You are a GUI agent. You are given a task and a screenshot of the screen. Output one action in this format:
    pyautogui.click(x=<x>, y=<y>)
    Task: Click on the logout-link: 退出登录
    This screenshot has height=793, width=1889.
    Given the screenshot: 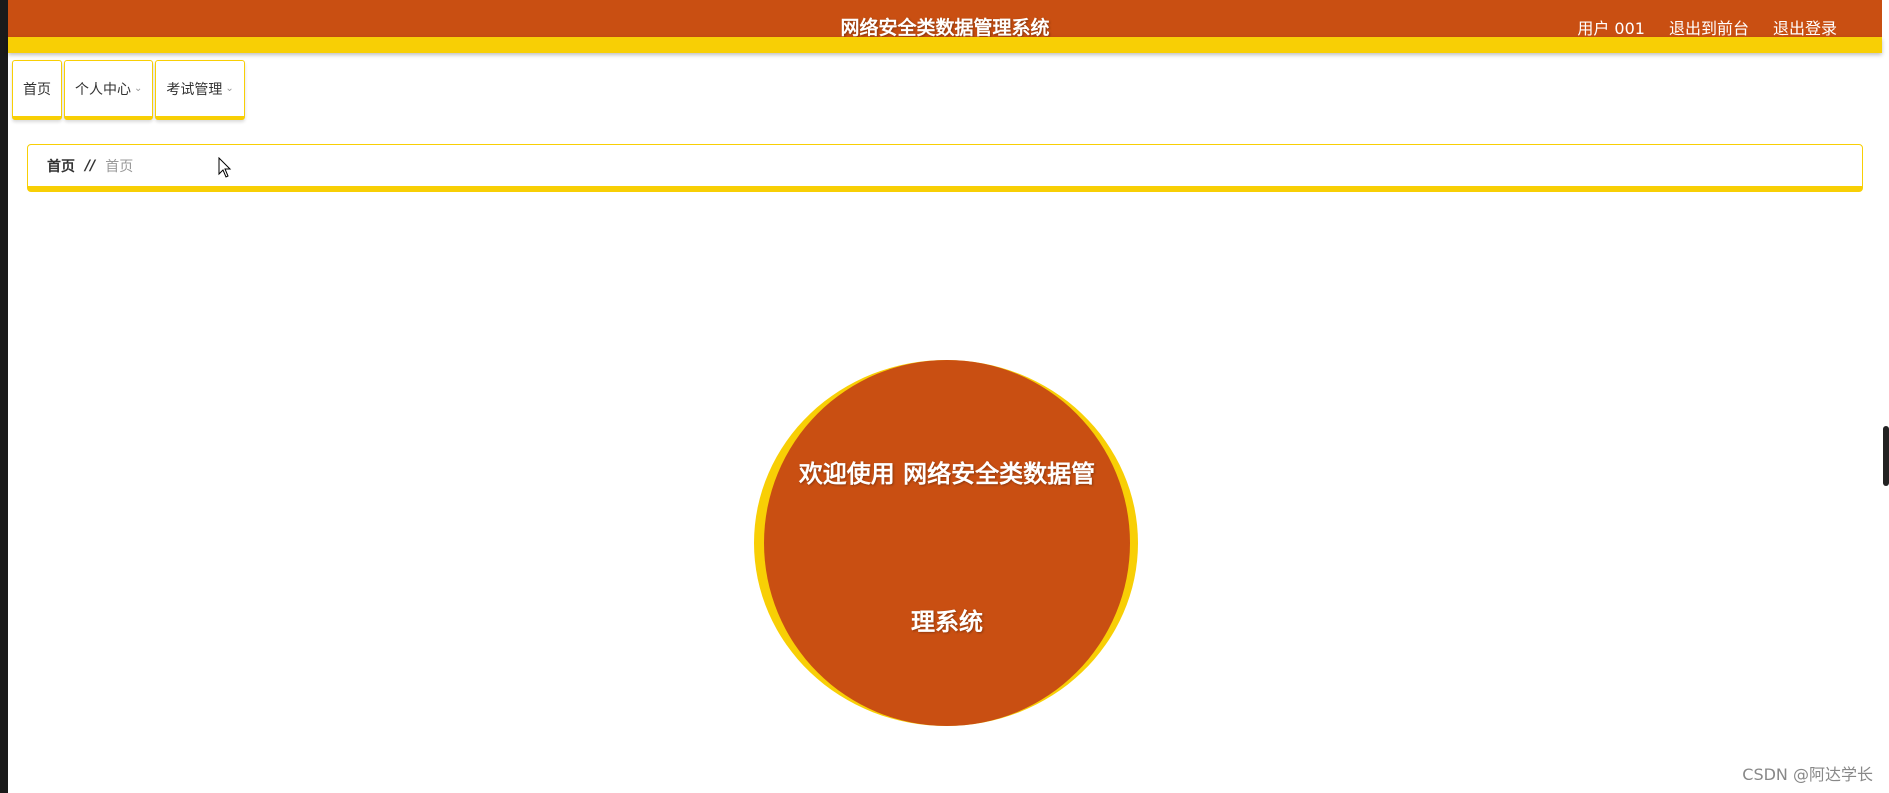 What is the action you would take?
    pyautogui.click(x=1805, y=27)
    